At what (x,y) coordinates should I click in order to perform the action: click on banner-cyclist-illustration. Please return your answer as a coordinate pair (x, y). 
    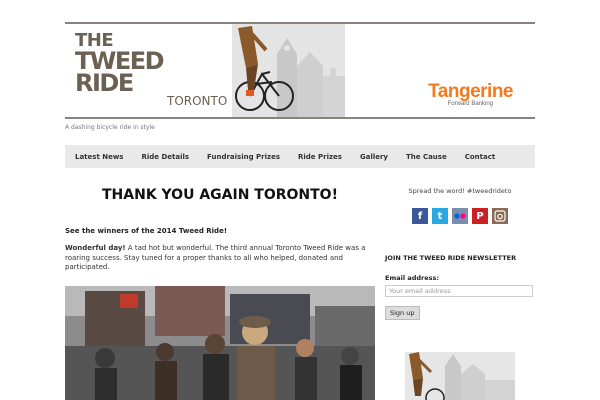
    Looking at the image, I should click on (288, 70).